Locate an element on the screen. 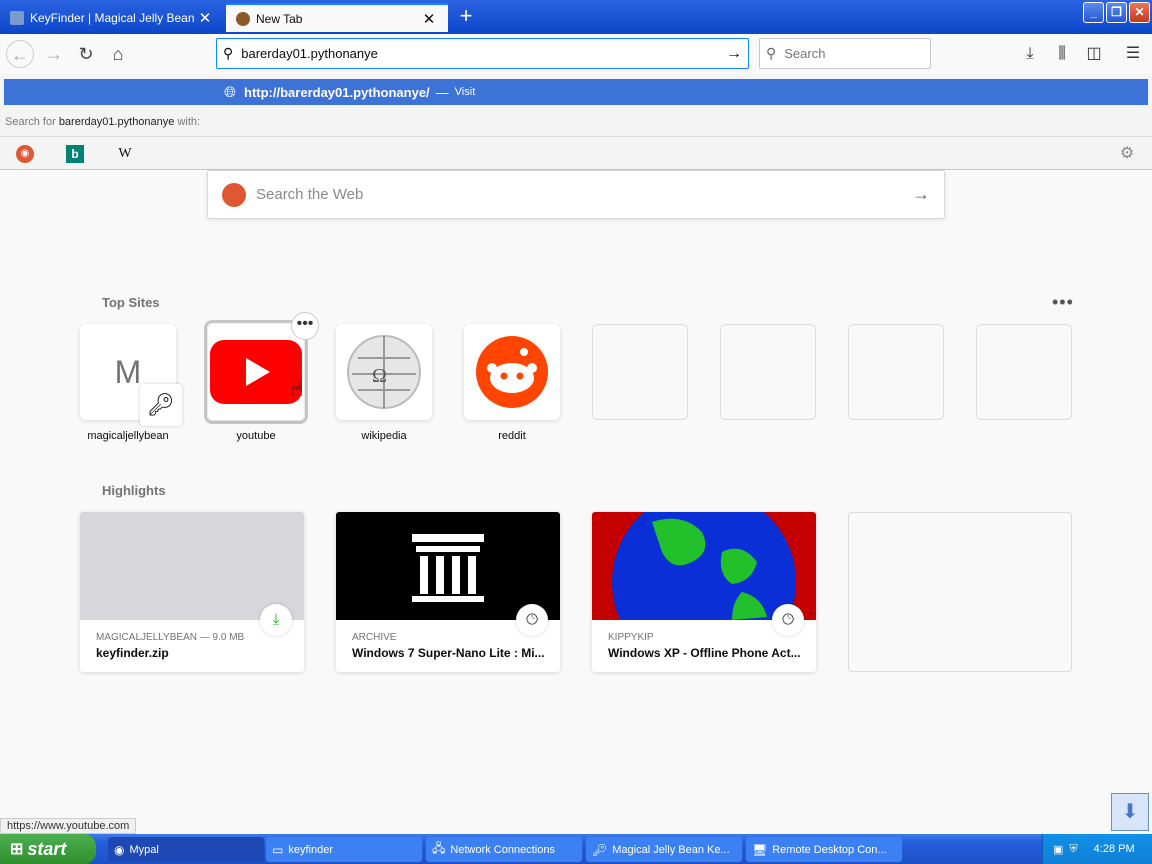 The image size is (1152, 864). top-site-label: reddit is located at coordinates (512, 436).